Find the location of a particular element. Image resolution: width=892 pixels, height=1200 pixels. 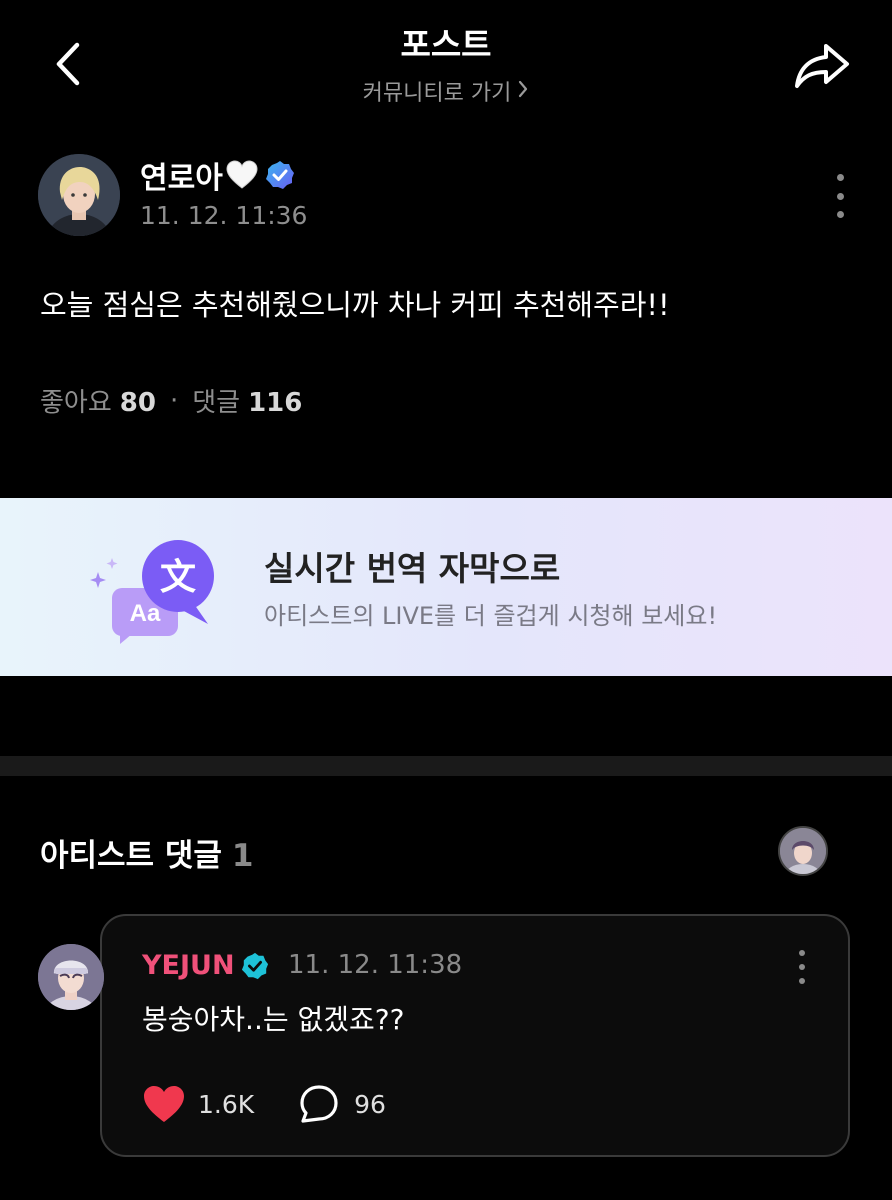

post-stats: 좋아요 80 · 댓글 116 is located at coordinates (171, 400).